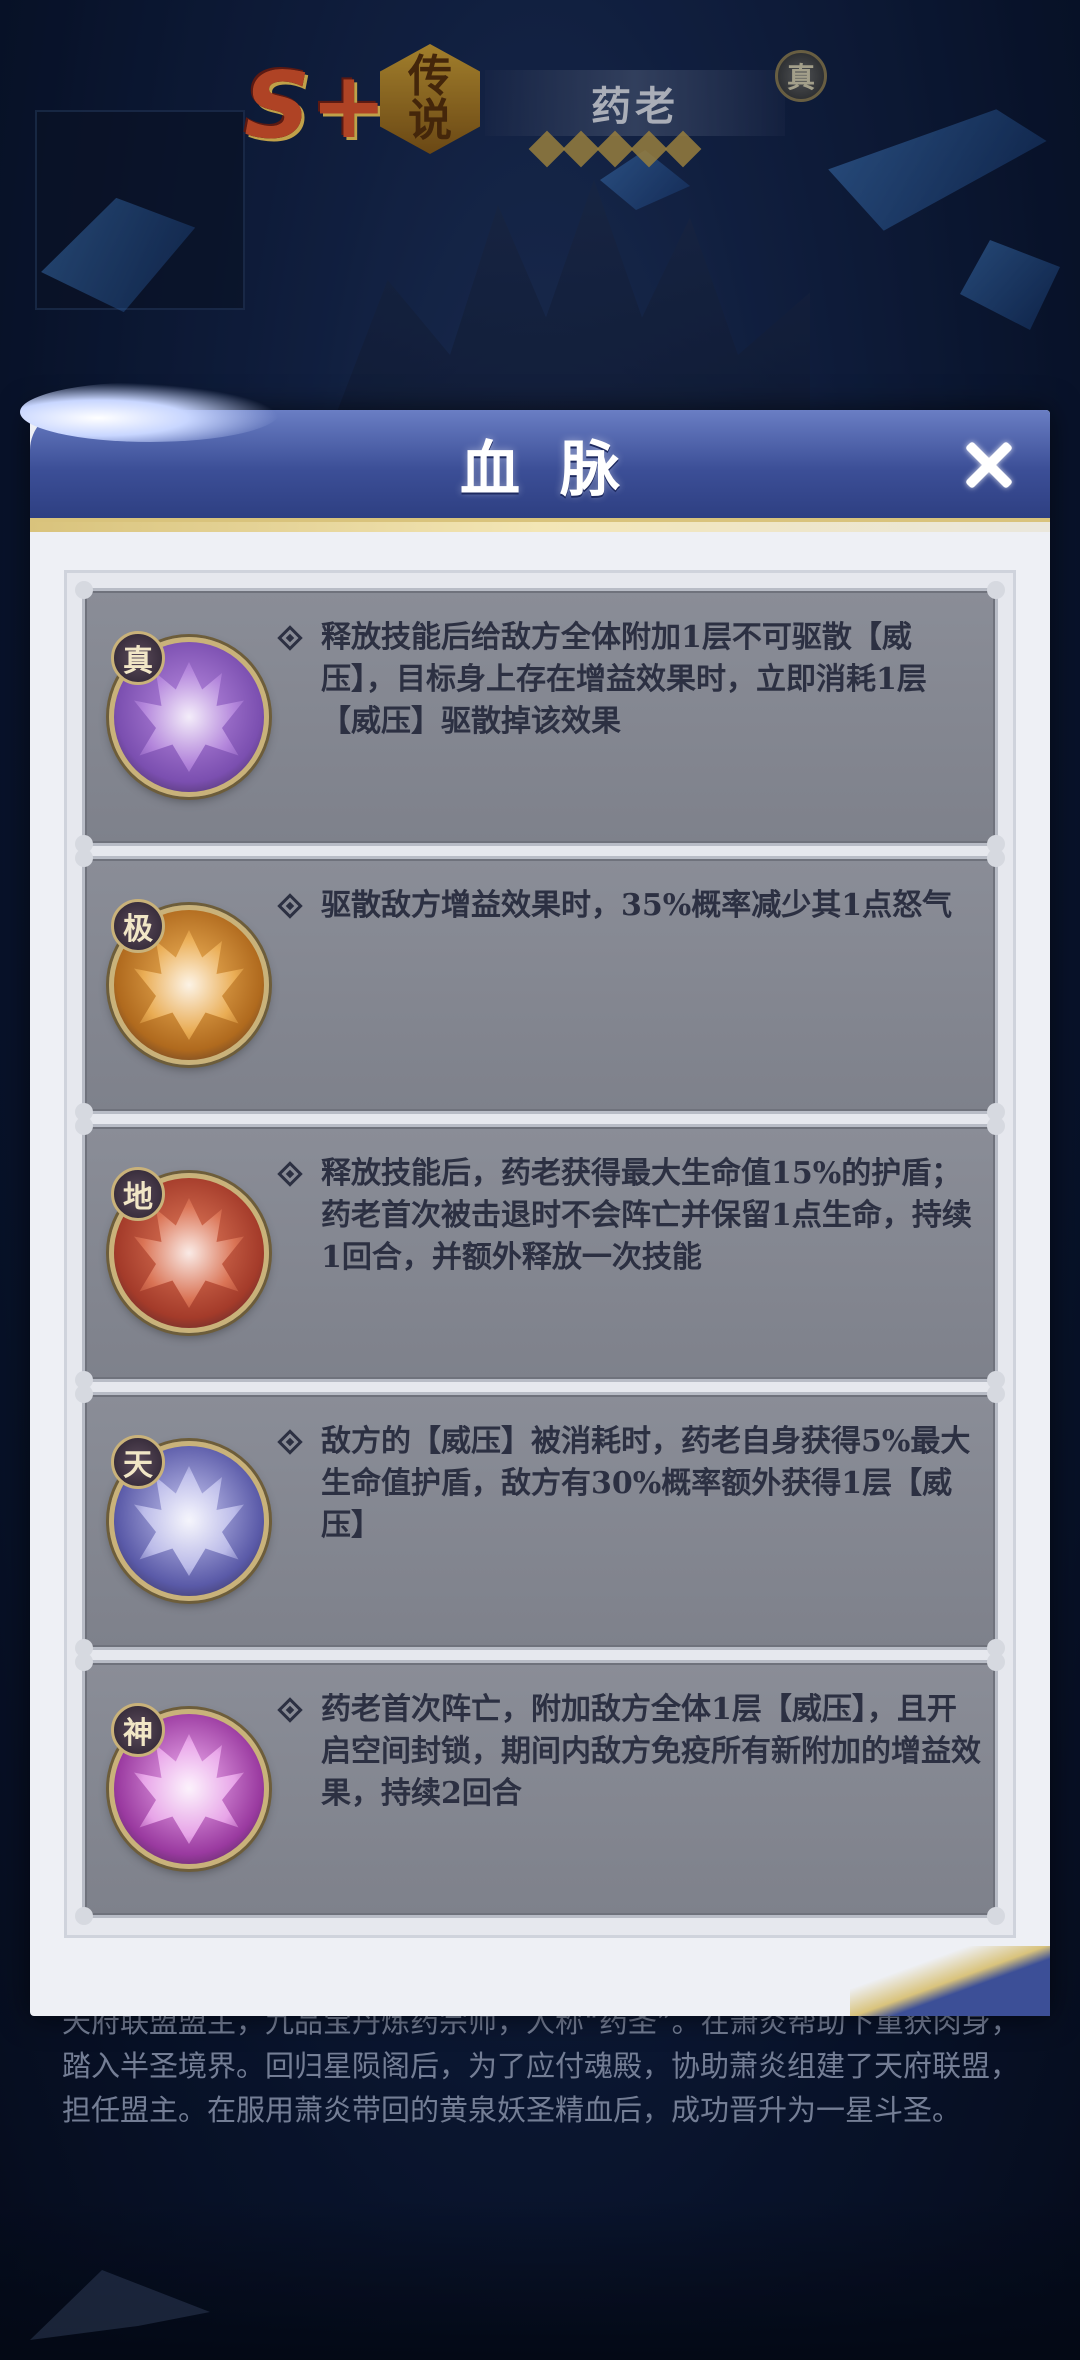  Describe the element at coordinates (138, 658) in the screenshot. I see `tier-badge: 真` at that location.